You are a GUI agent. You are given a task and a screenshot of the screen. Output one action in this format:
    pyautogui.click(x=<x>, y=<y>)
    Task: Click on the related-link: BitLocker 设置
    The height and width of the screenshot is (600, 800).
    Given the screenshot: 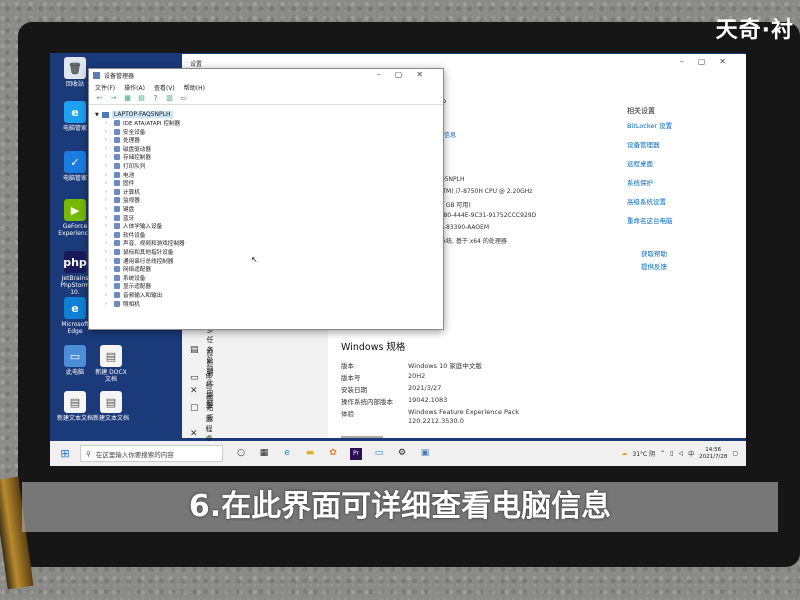 What is the action you would take?
    pyautogui.click(x=649, y=125)
    